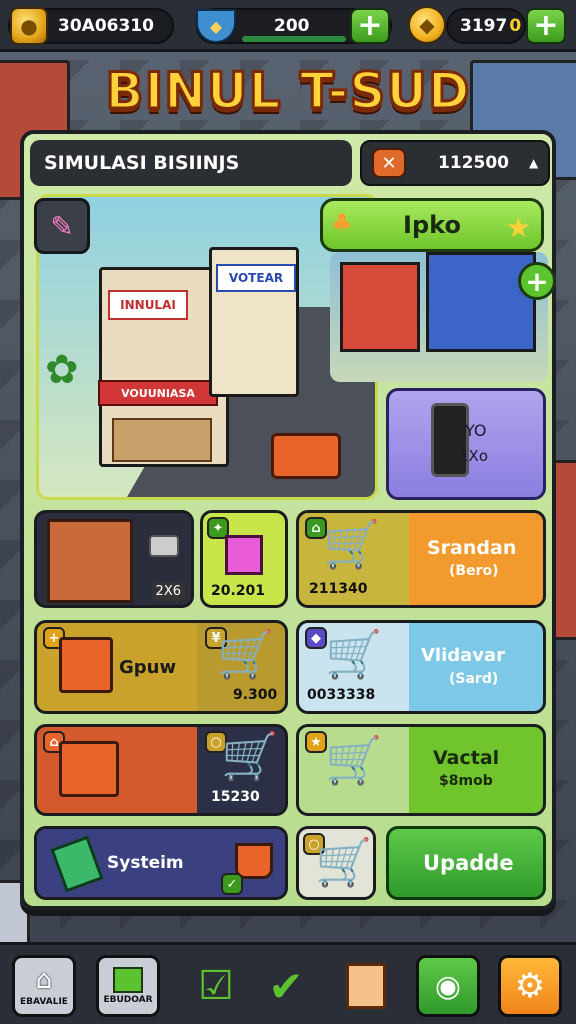 The width and height of the screenshot is (576, 1024). What do you see at coordinates (344, 862) in the screenshot?
I see `cart-shortcut-icon: 🛒` at bounding box center [344, 862].